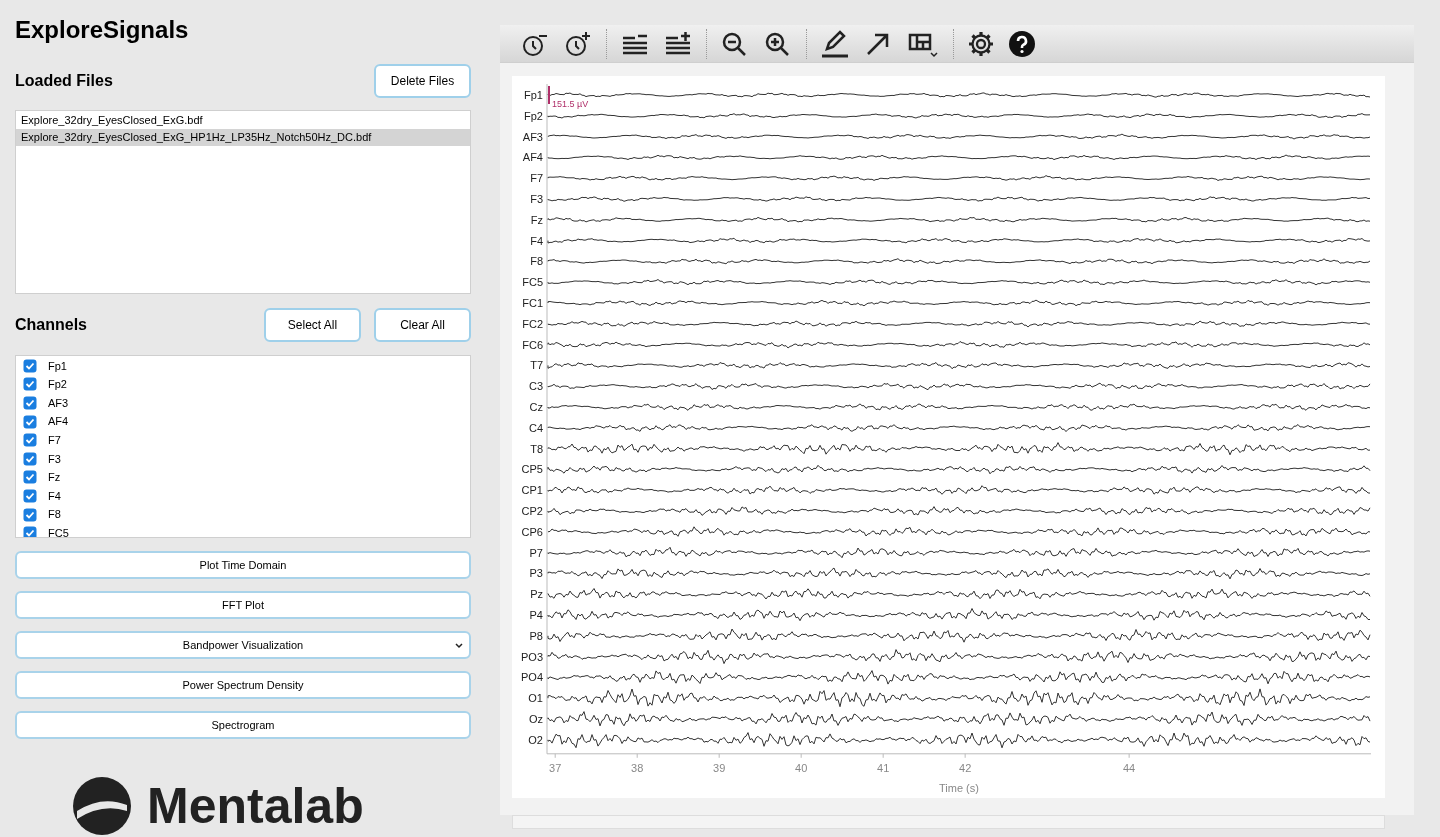  I want to click on chevron-icon, so click(459, 646).